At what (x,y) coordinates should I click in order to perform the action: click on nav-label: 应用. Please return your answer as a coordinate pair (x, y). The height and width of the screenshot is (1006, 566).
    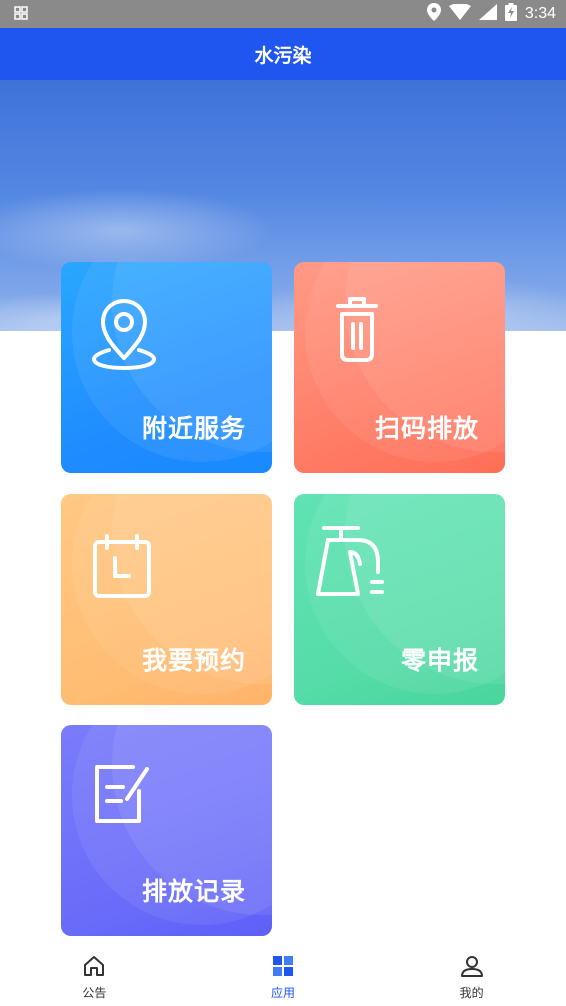
    Looking at the image, I should click on (282, 992).